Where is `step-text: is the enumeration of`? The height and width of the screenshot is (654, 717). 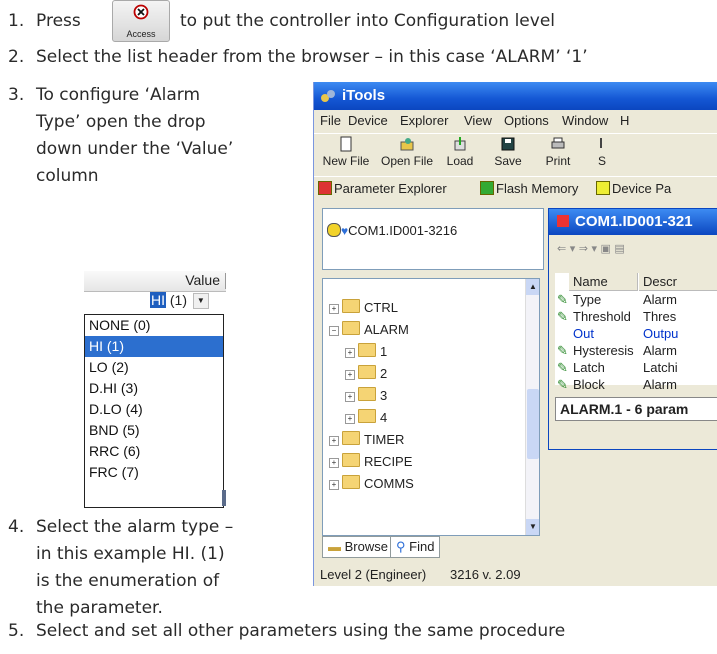 step-text: is the enumeration of is located at coordinates (128, 581).